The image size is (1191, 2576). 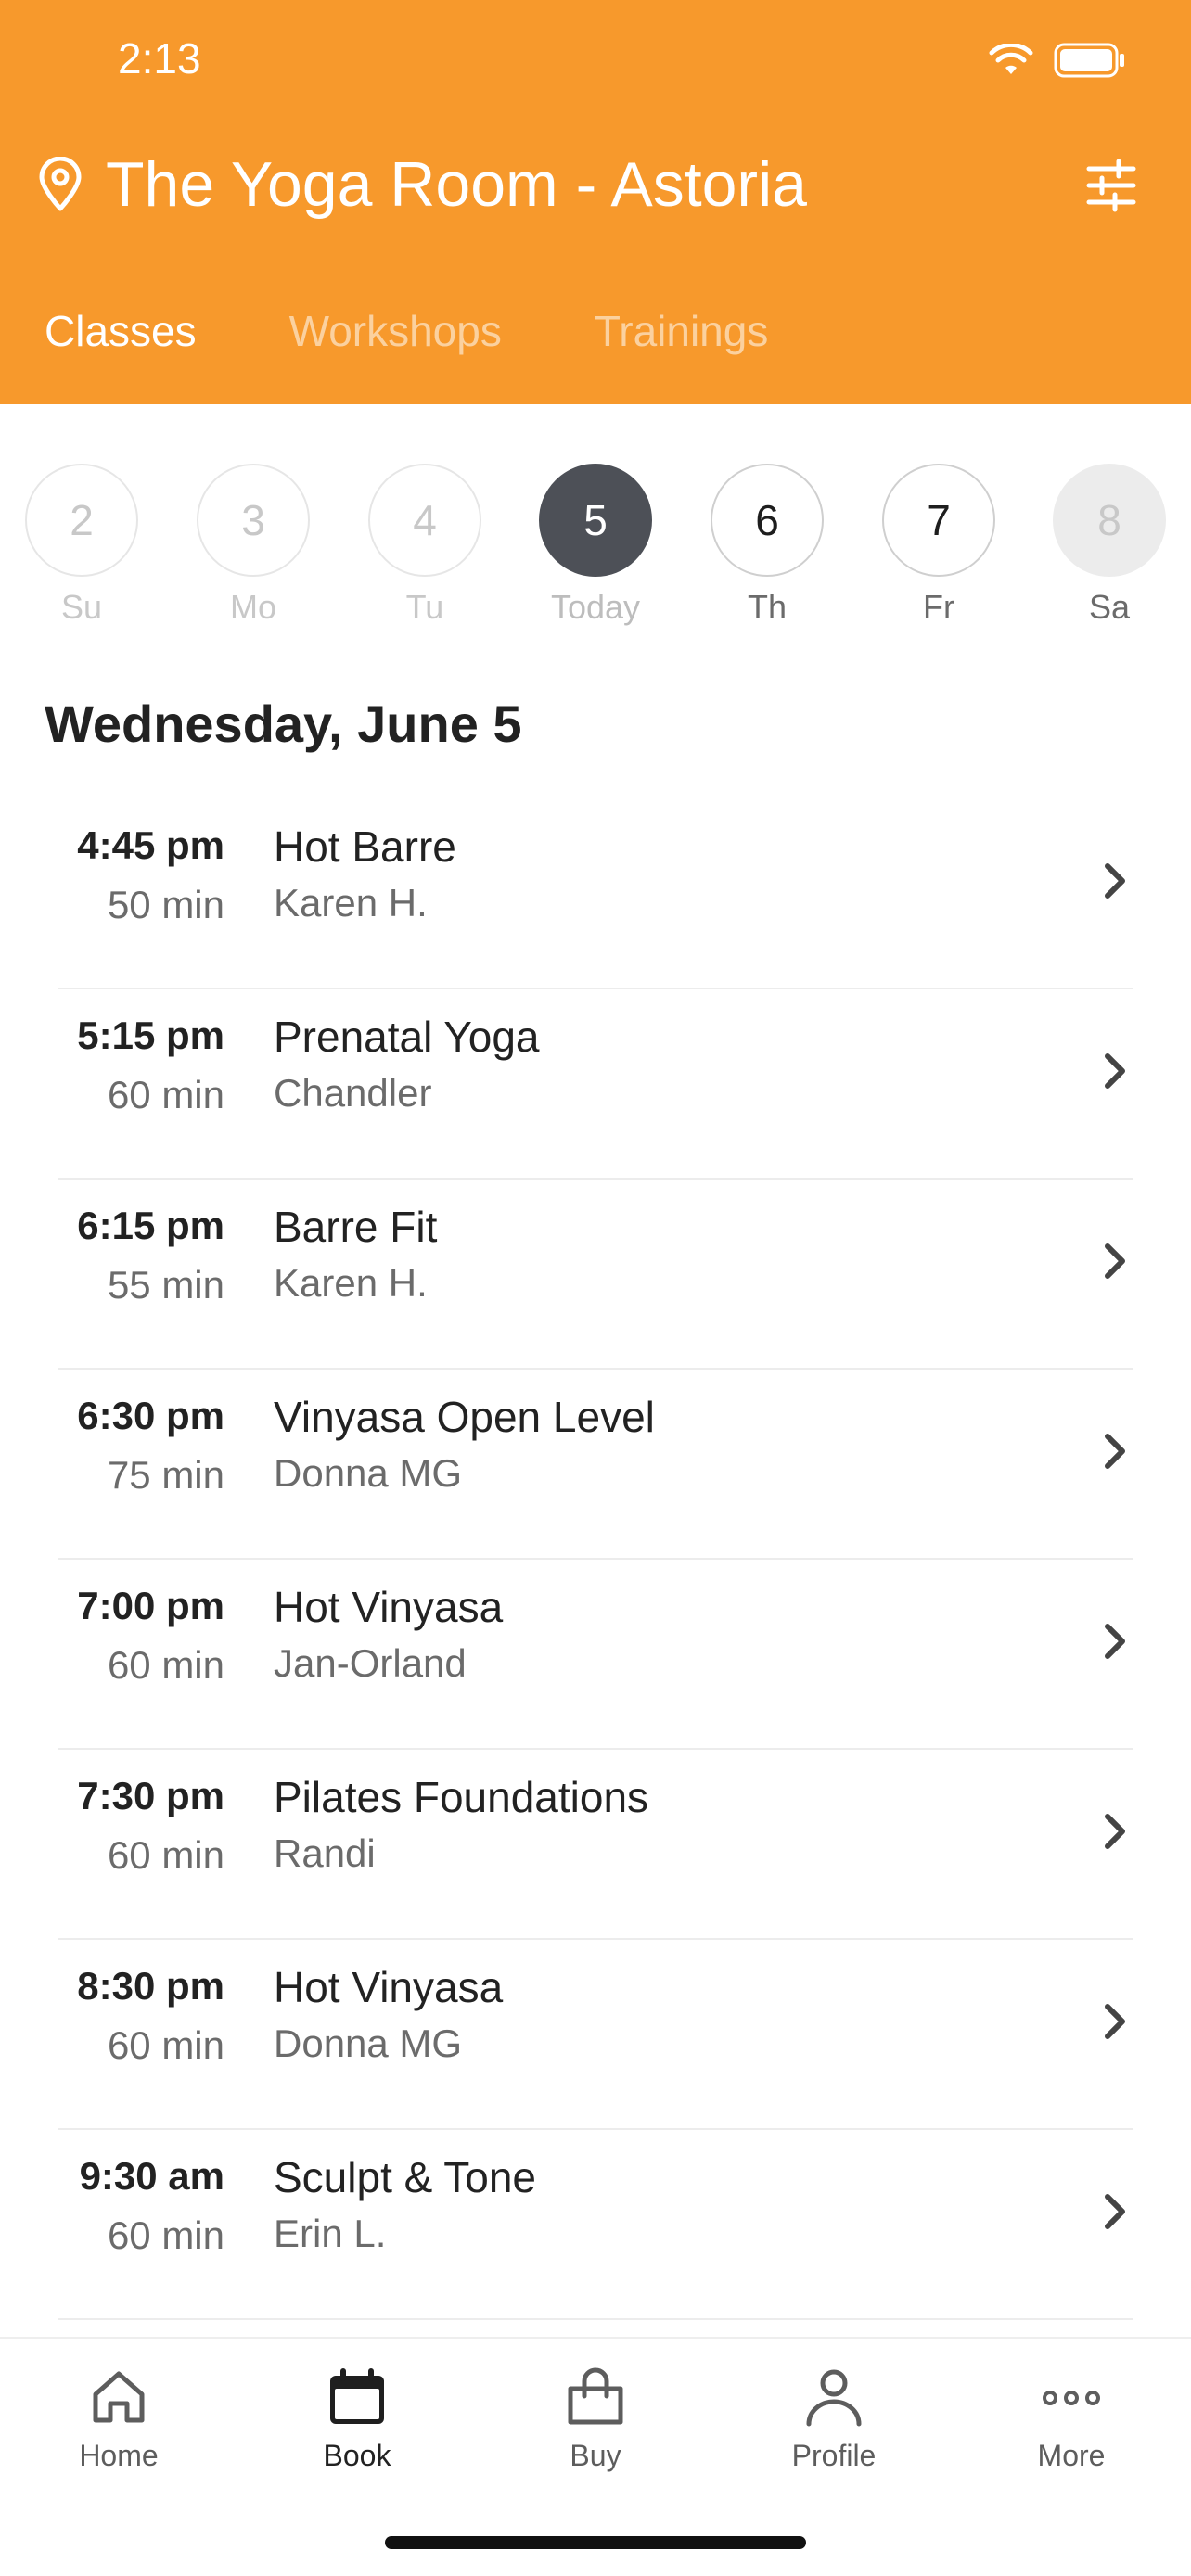 I want to click on class-row: 7:30 pm 60 min Pilates Foundations Randi, so click(x=595, y=1845).